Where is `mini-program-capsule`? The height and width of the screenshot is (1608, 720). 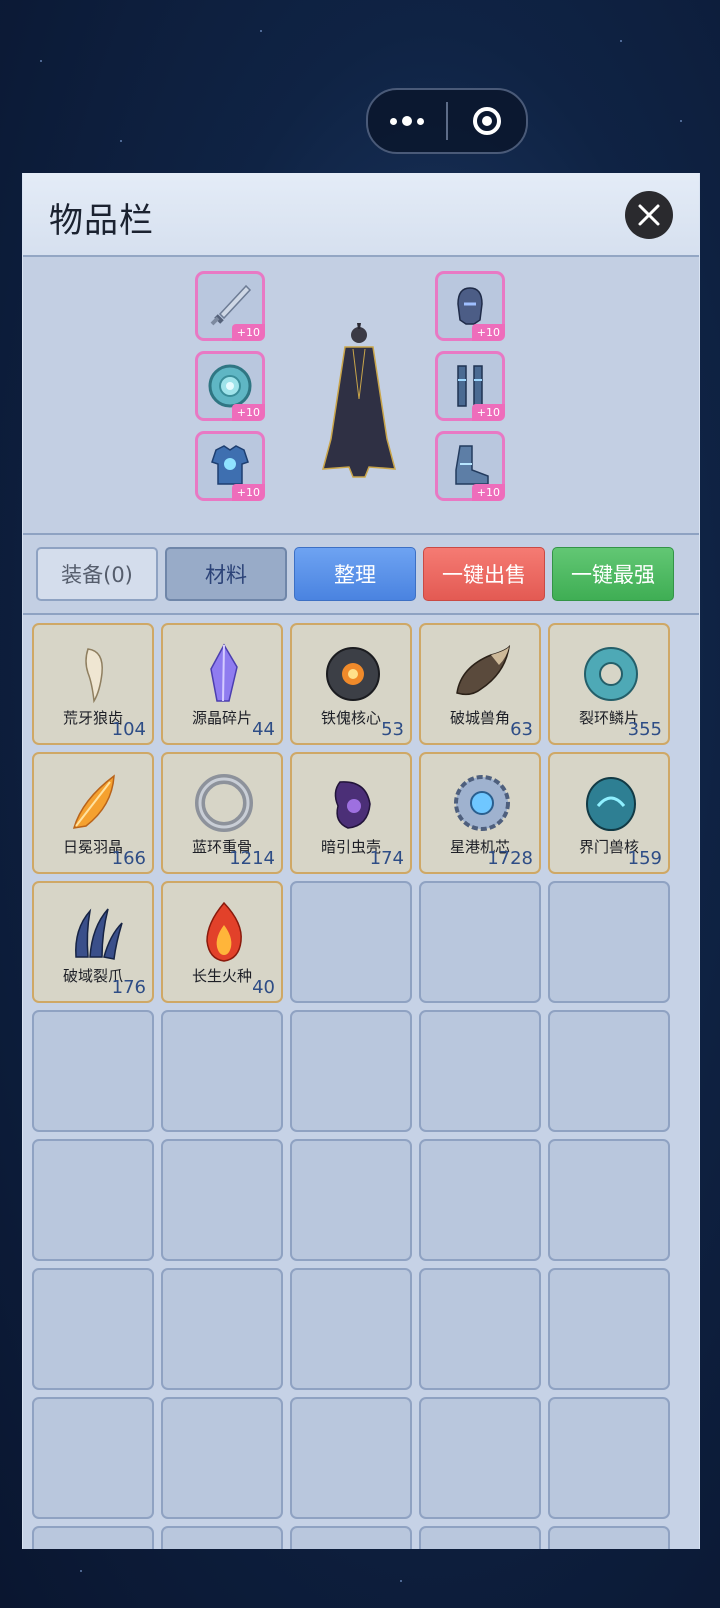
mini-program-capsule is located at coordinates (447, 121).